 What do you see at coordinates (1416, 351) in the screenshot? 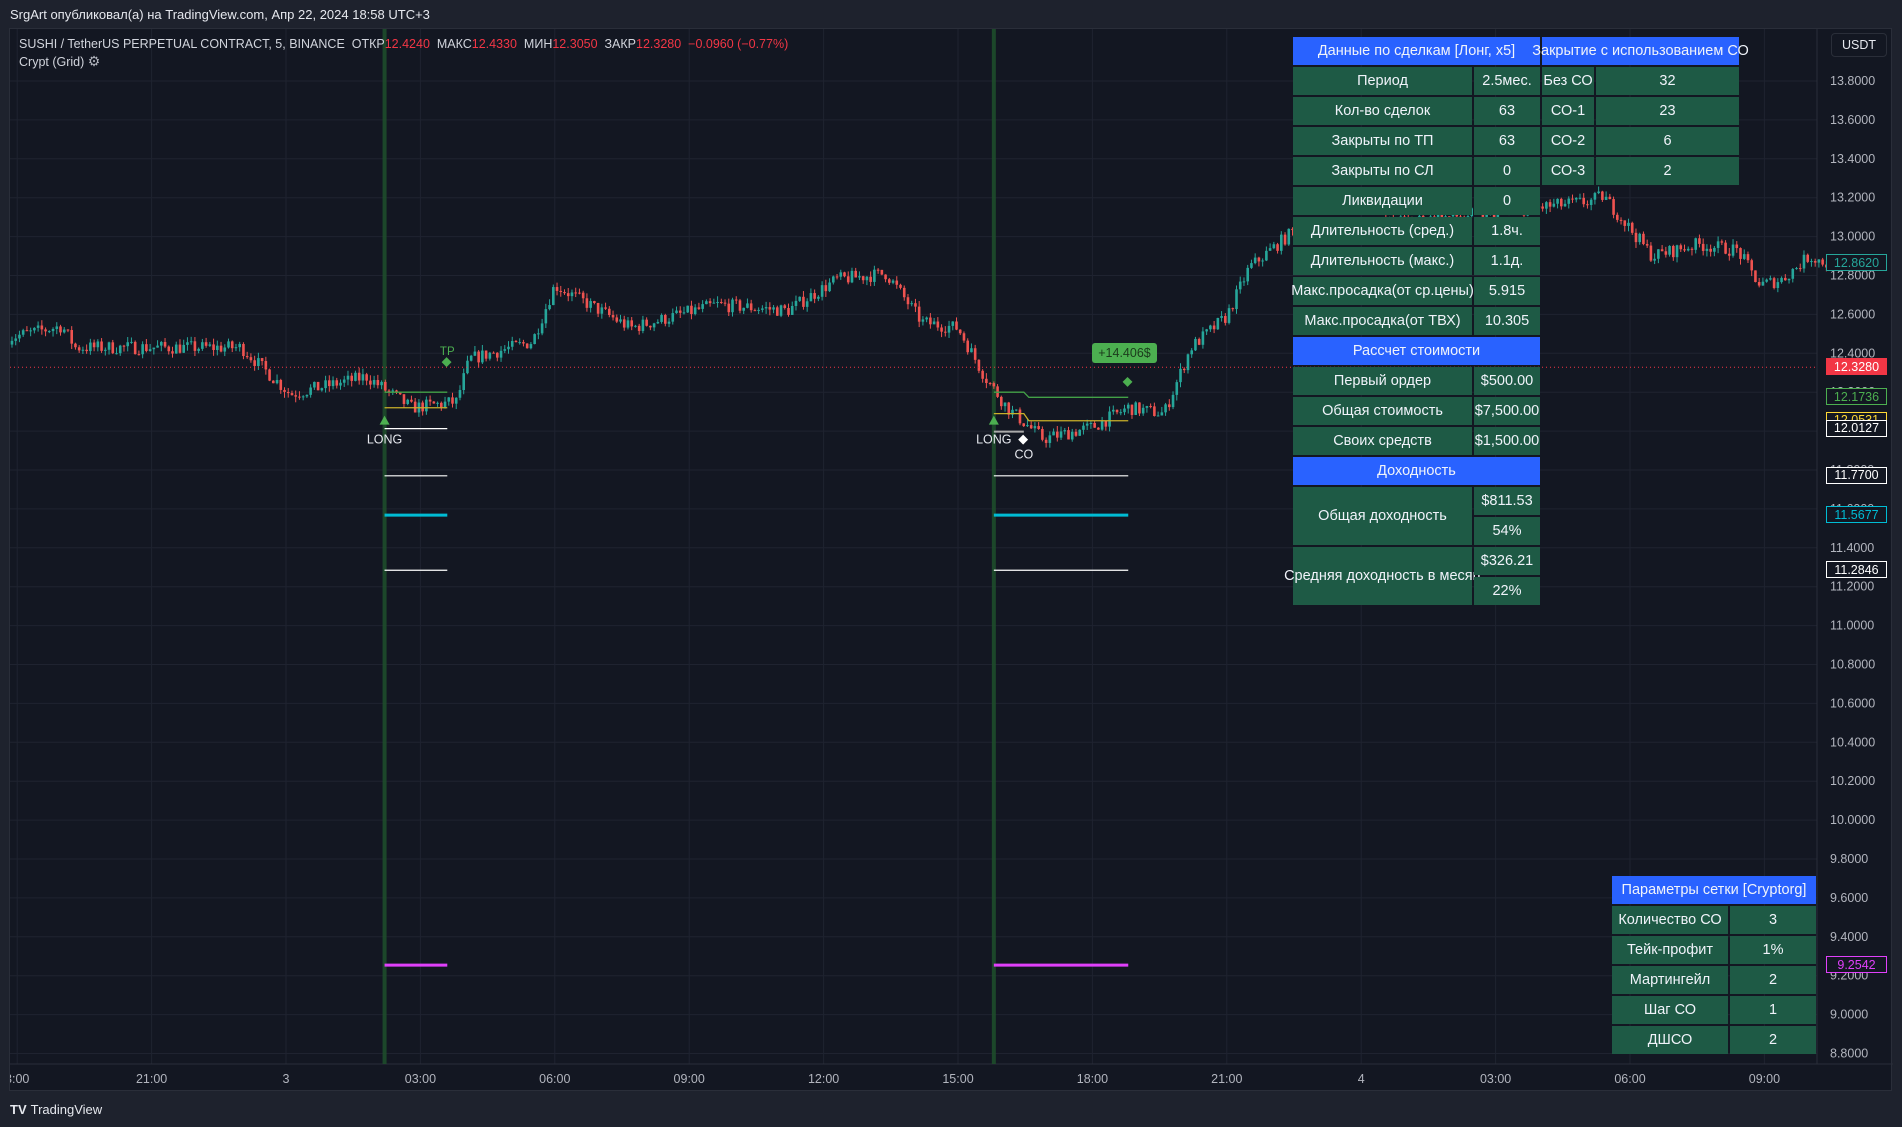
I see `cost-title: Рассчет стоимости` at bounding box center [1416, 351].